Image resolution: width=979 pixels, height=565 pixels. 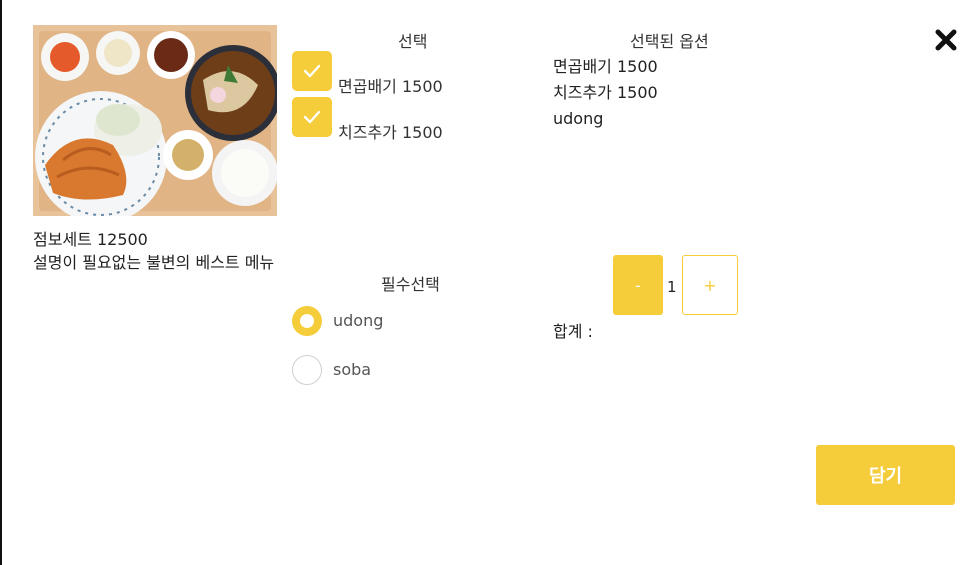 What do you see at coordinates (390, 132) in the screenshot?
I see `option-label: 치즈추가 1500` at bounding box center [390, 132].